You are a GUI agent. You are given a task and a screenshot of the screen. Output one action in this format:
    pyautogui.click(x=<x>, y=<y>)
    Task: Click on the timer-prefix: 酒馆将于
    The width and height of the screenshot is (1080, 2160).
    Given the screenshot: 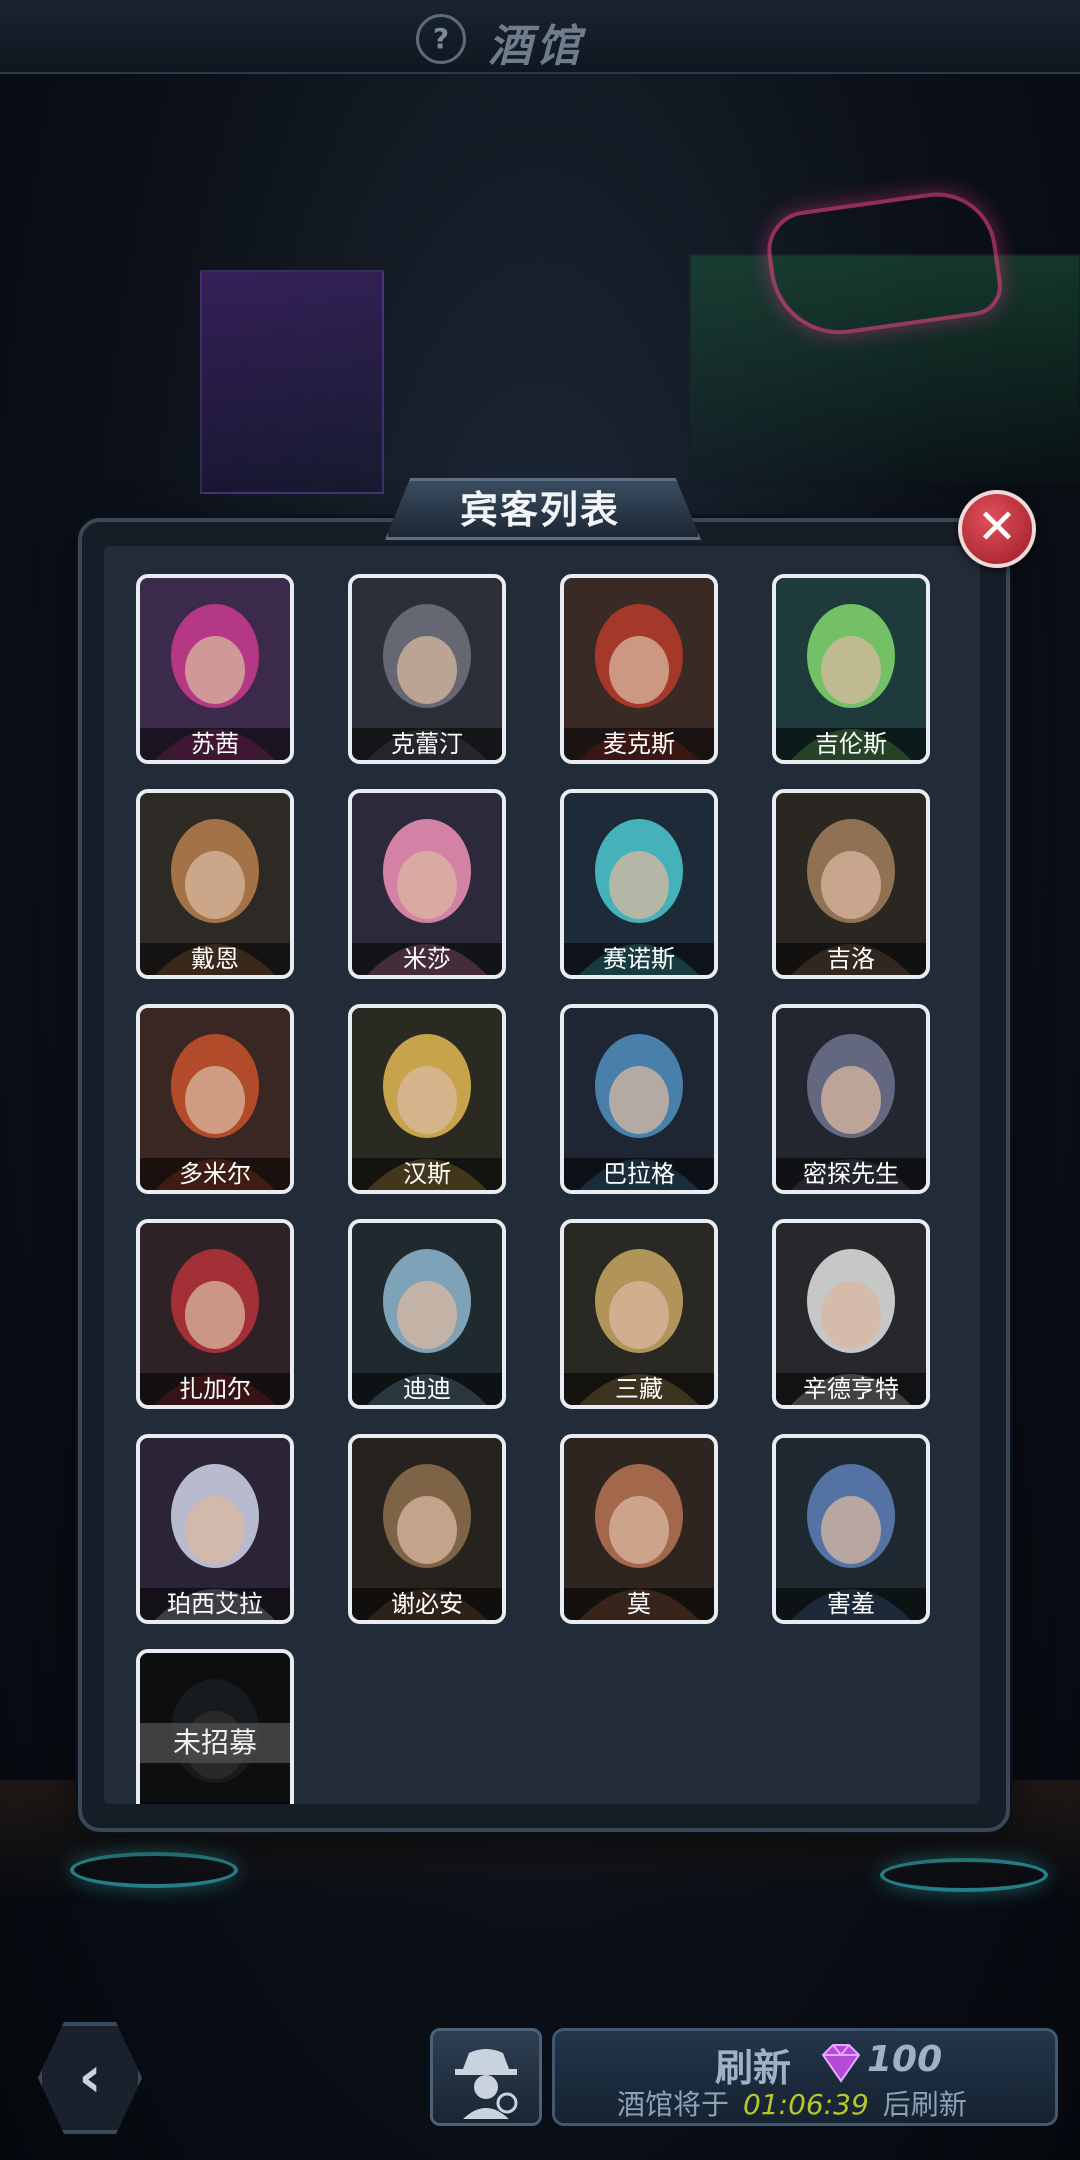 What is the action you would take?
    pyautogui.click(x=673, y=2104)
    